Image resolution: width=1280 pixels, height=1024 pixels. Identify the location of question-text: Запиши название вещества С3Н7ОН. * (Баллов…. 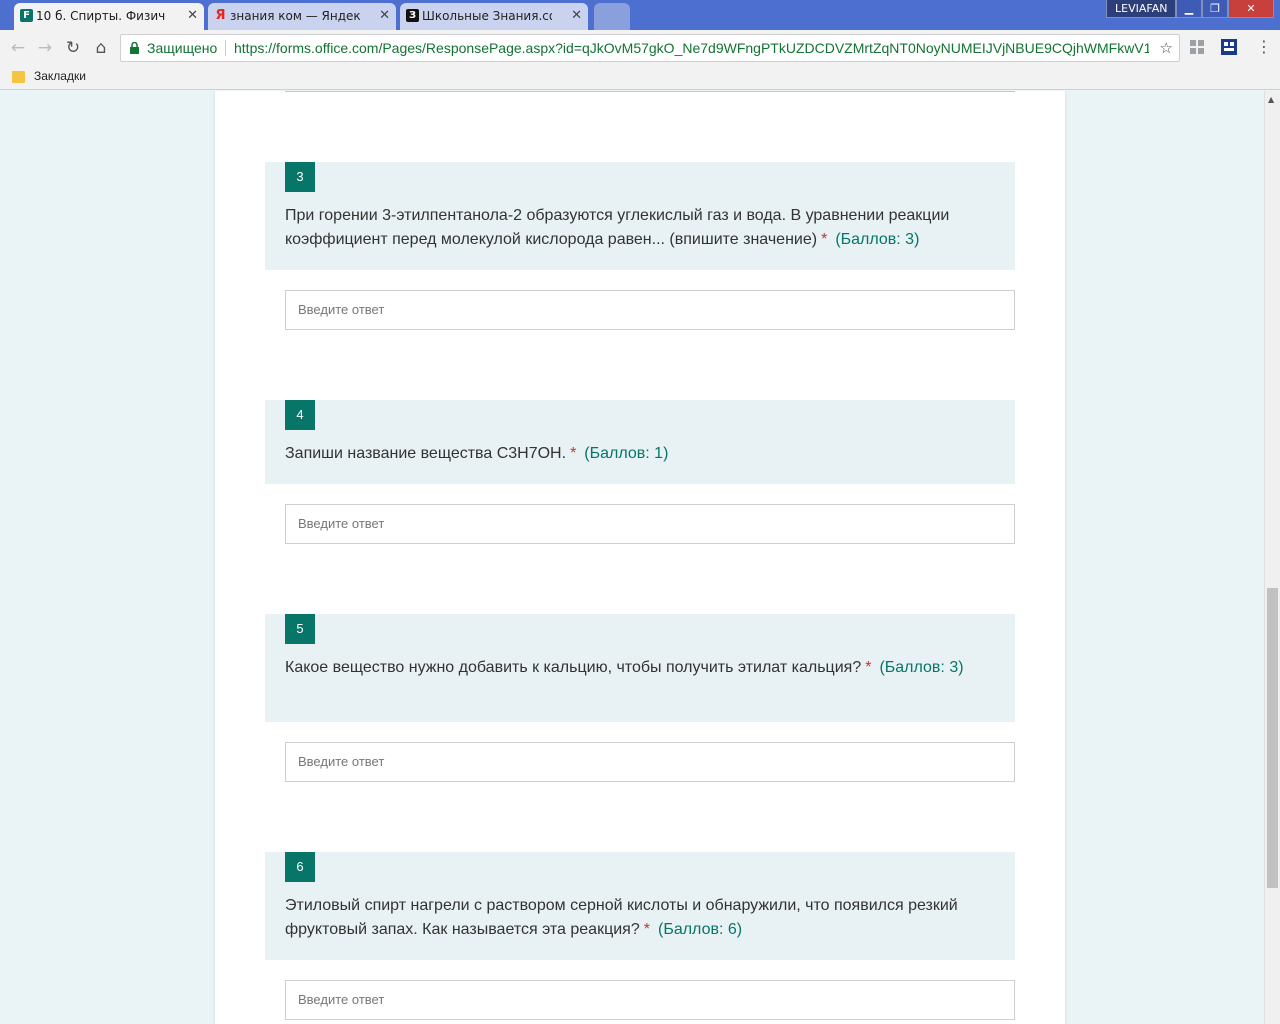
(477, 453).